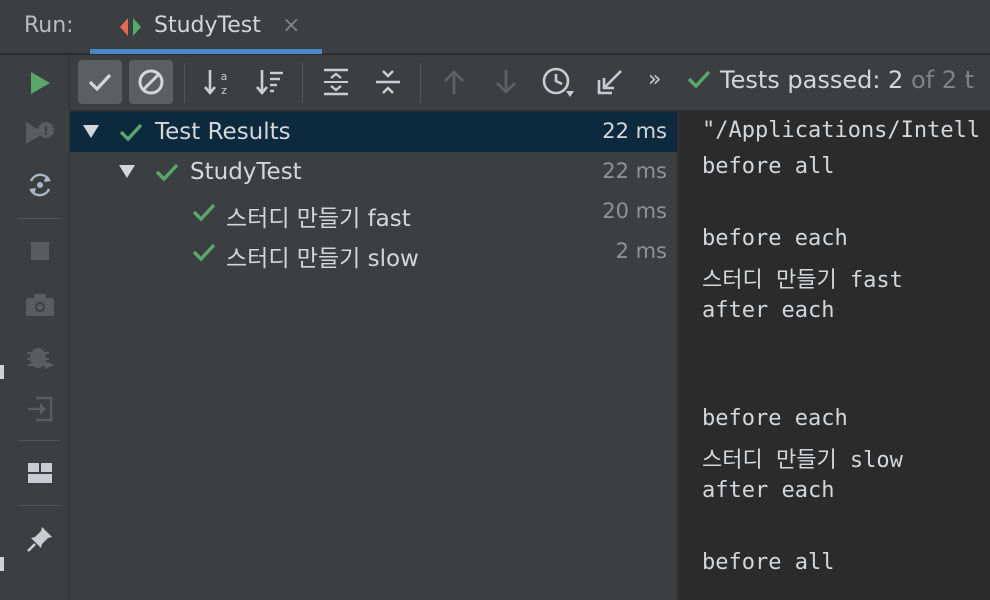  I want to click on tests-passed-text: Tests passed: 2, so click(812, 80).